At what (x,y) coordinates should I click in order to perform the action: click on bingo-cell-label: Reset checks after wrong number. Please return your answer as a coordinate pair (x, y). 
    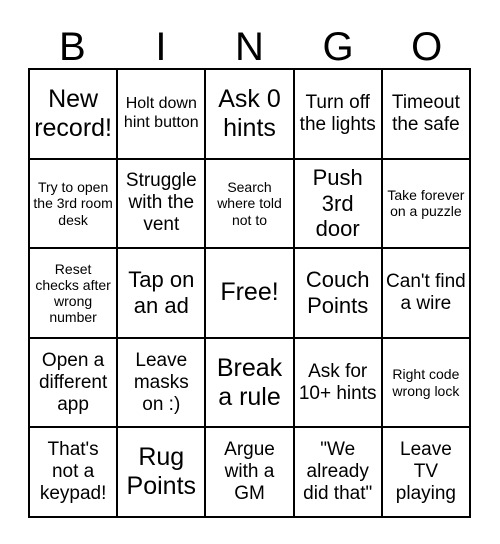
    Looking at the image, I should click on (73, 293).